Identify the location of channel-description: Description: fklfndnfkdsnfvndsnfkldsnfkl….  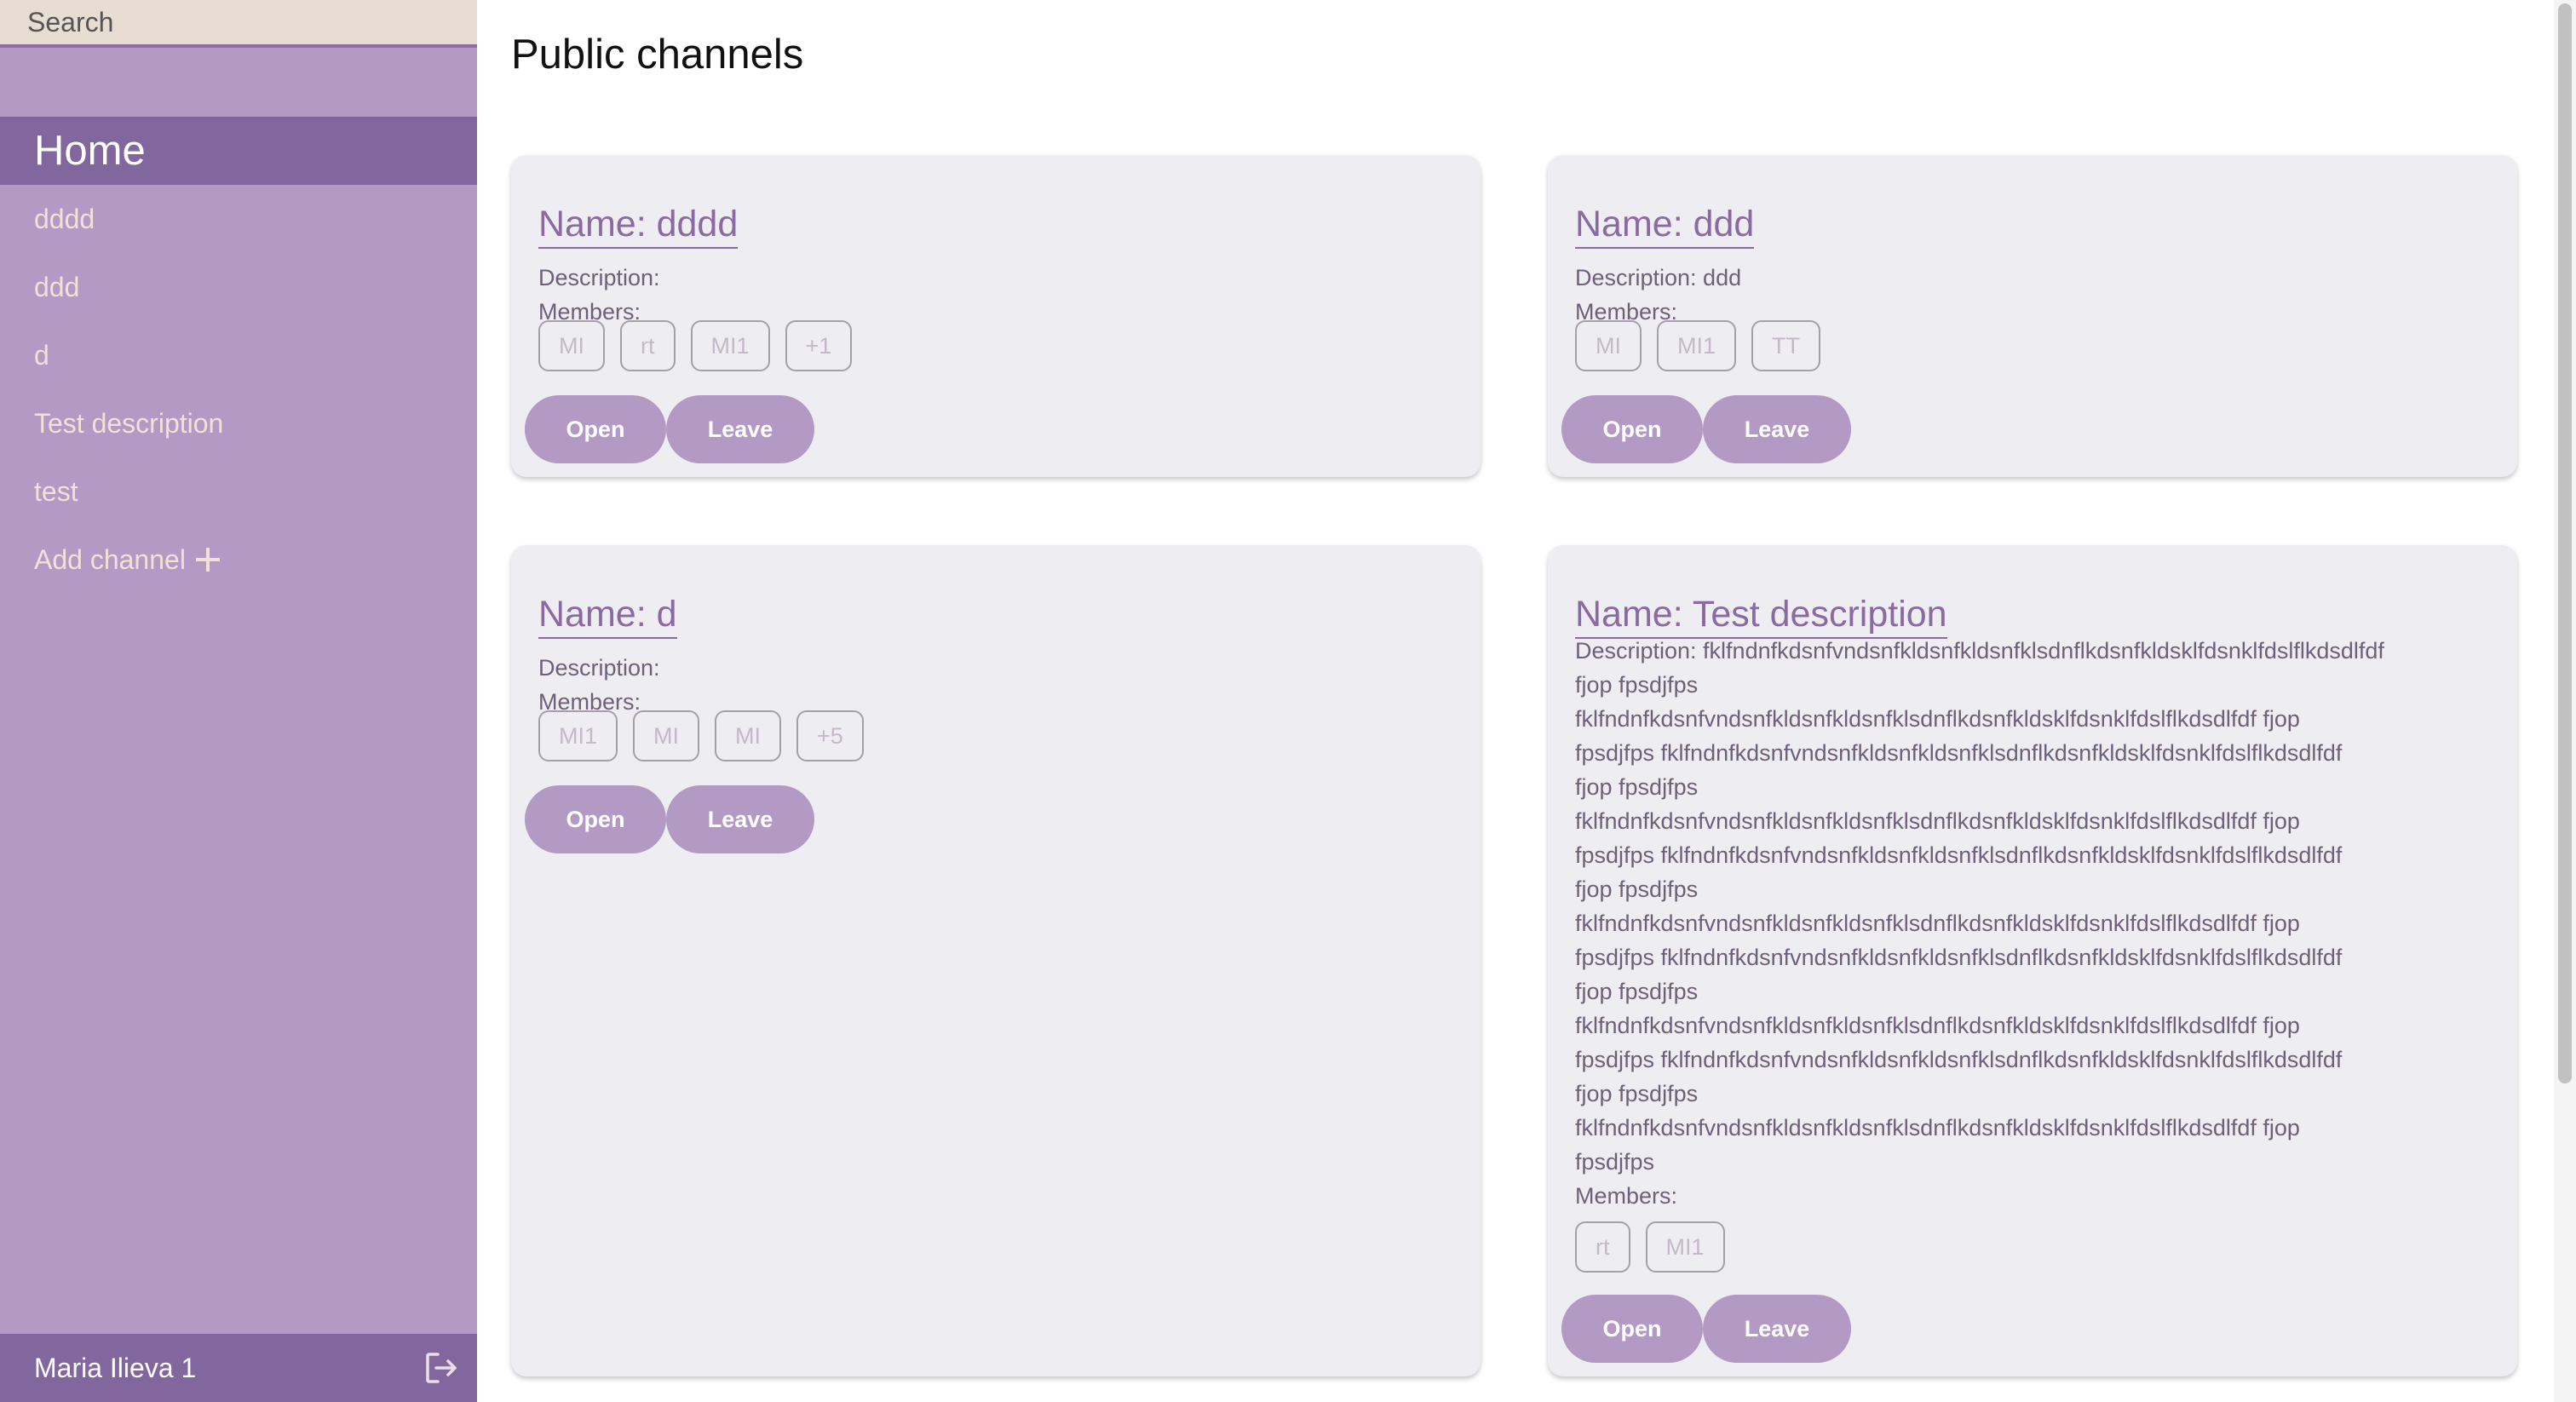
(2044, 906).